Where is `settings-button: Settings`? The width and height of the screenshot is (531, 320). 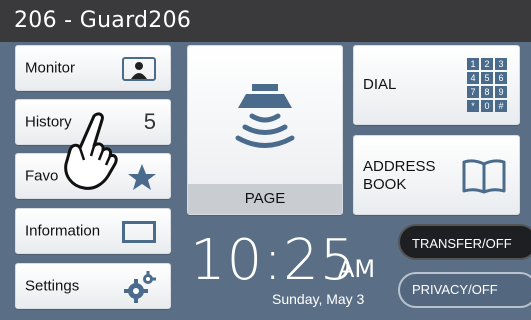
settings-button: Settings is located at coordinates (93, 286).